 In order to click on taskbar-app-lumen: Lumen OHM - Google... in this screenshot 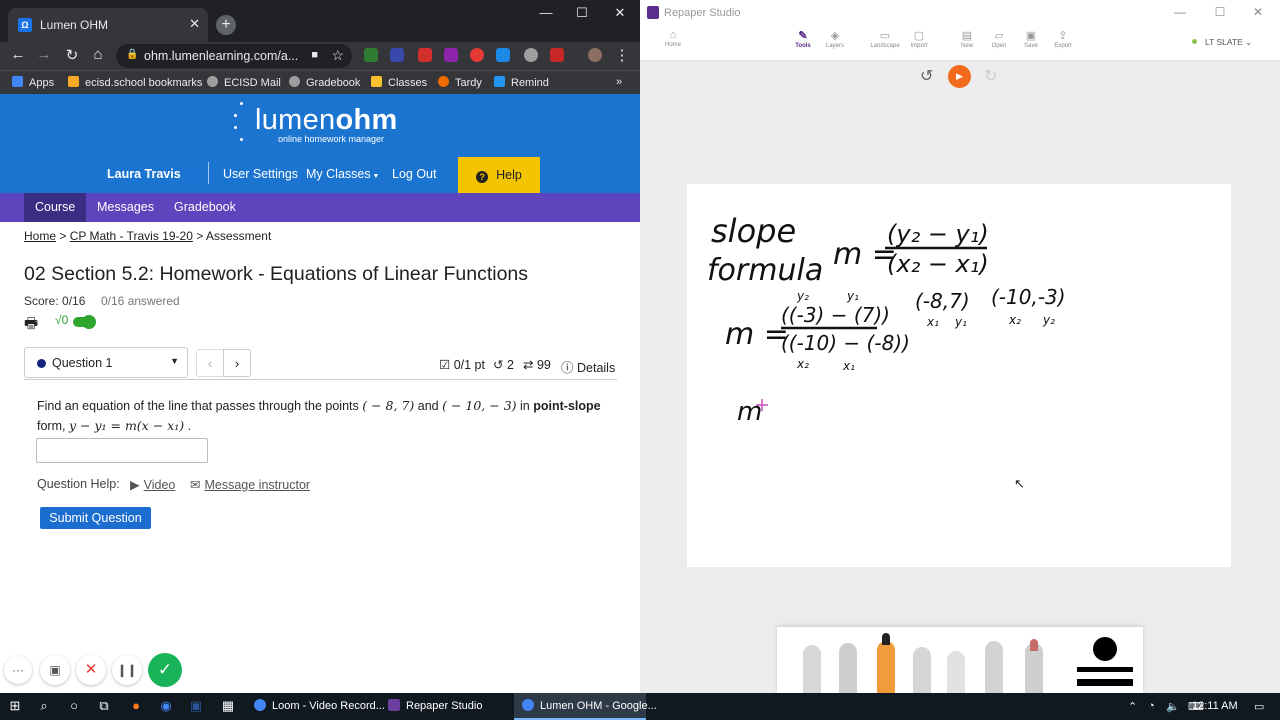, I will do `click(585, 706)`.